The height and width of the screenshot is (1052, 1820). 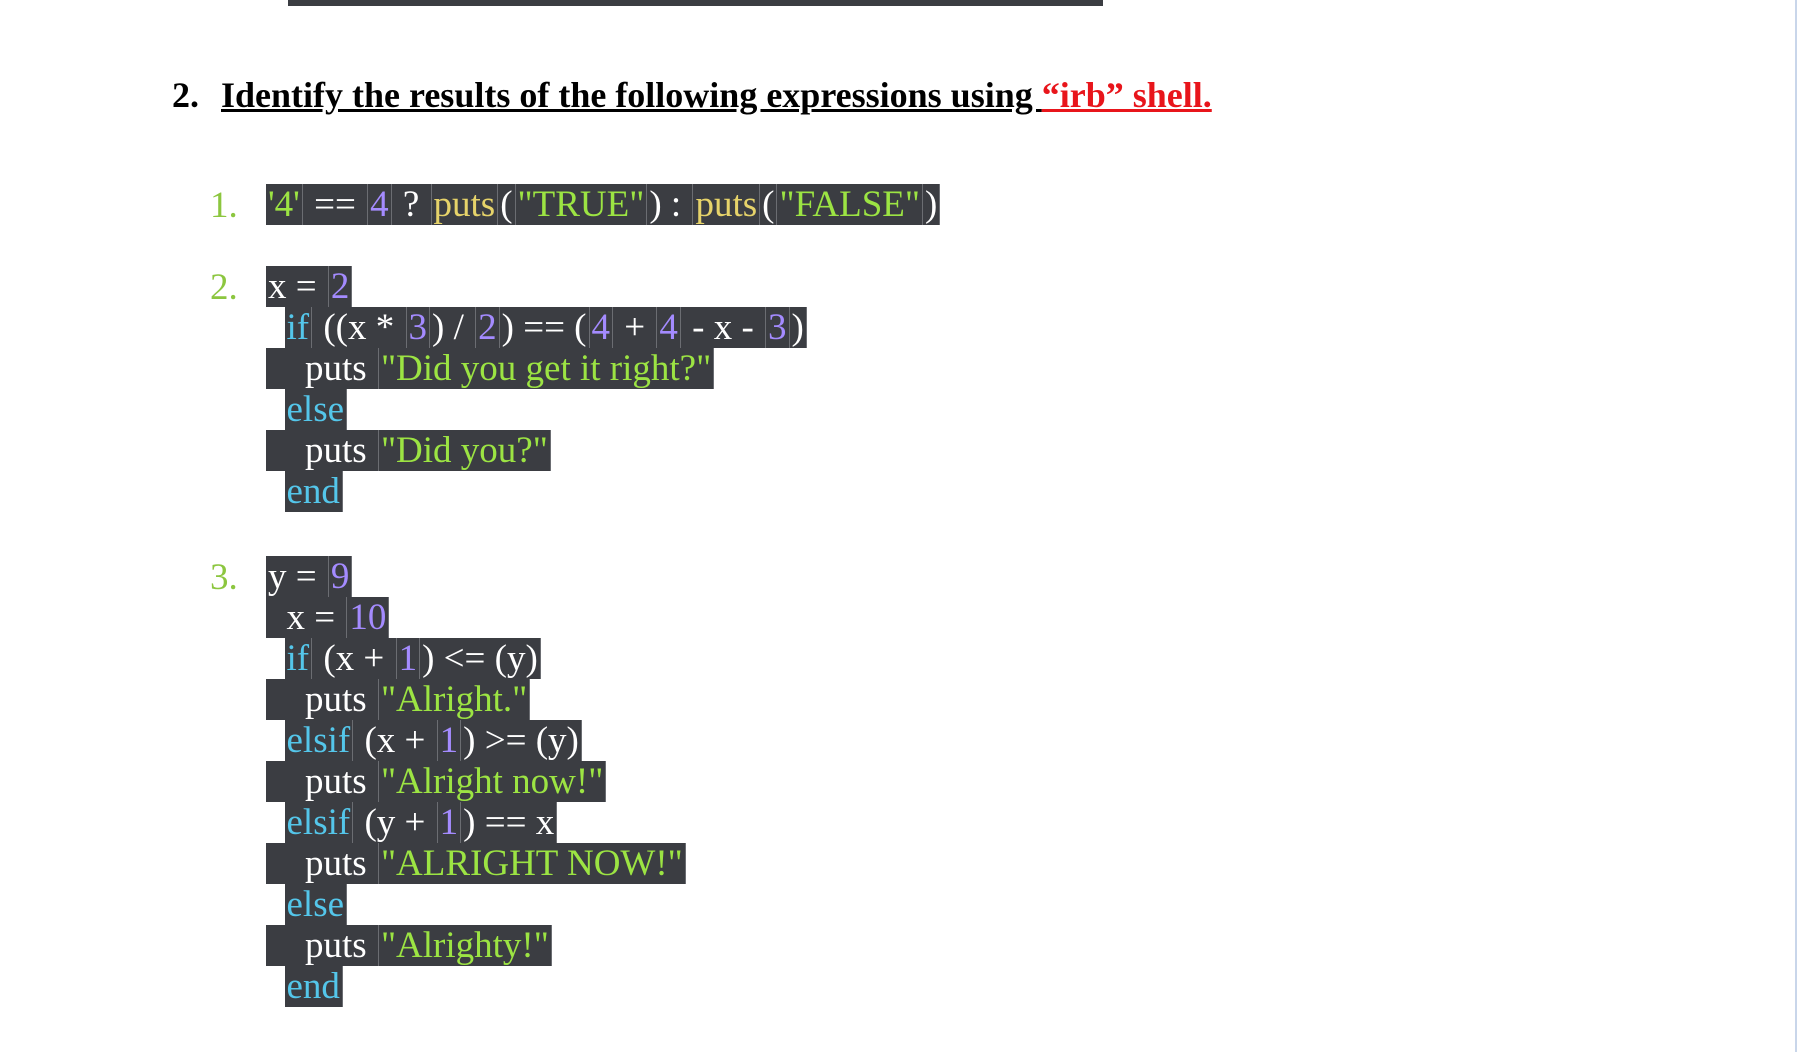 I want to click on code-token: "TRUE", so click(x=581, y=204).